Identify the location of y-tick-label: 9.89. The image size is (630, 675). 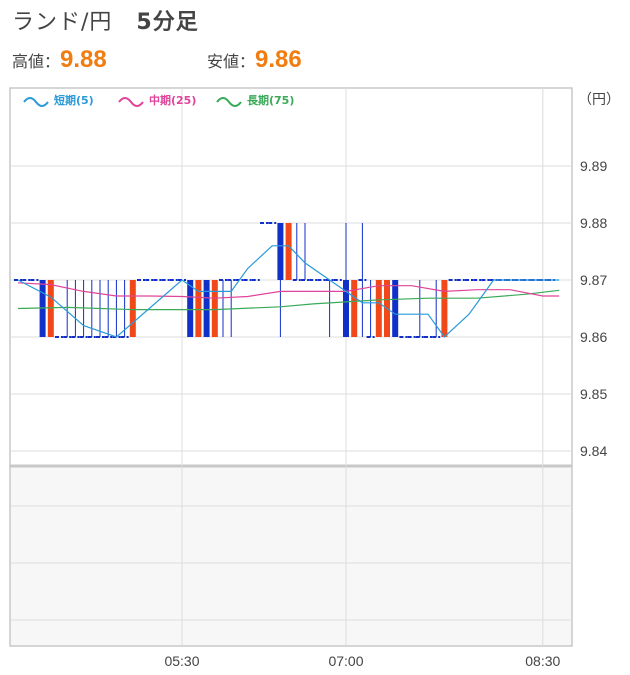
(593, 166).